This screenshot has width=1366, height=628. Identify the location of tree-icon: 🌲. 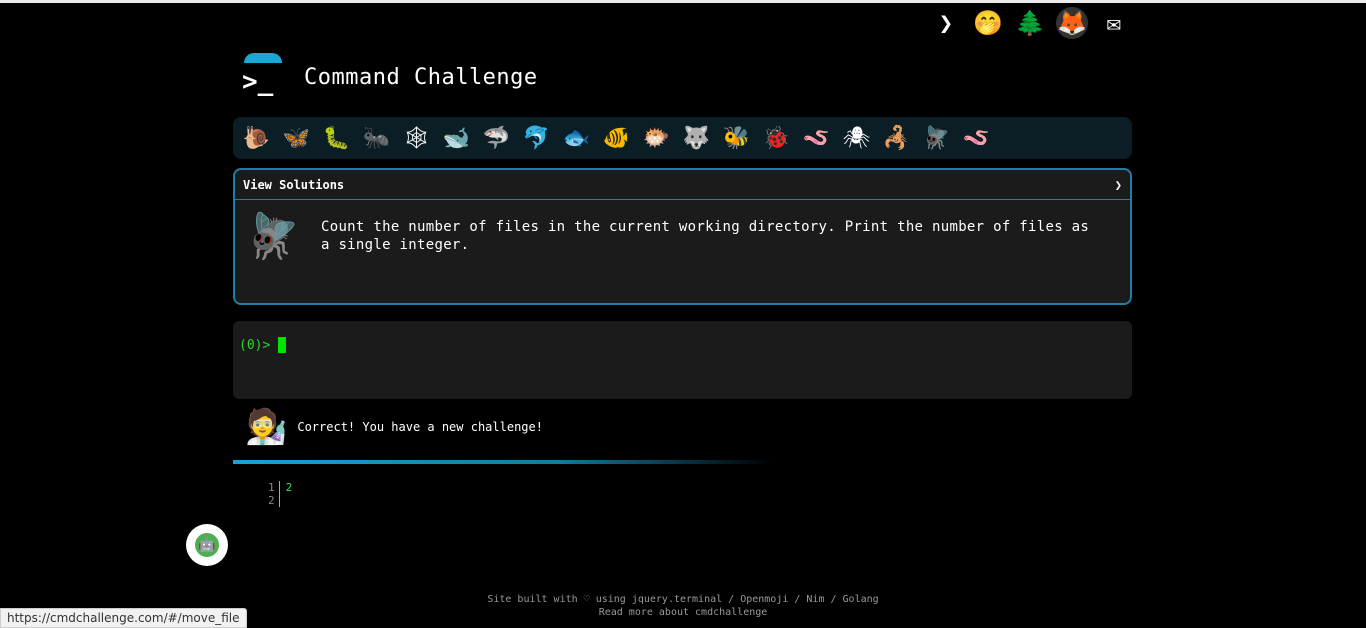
(1030, 23).